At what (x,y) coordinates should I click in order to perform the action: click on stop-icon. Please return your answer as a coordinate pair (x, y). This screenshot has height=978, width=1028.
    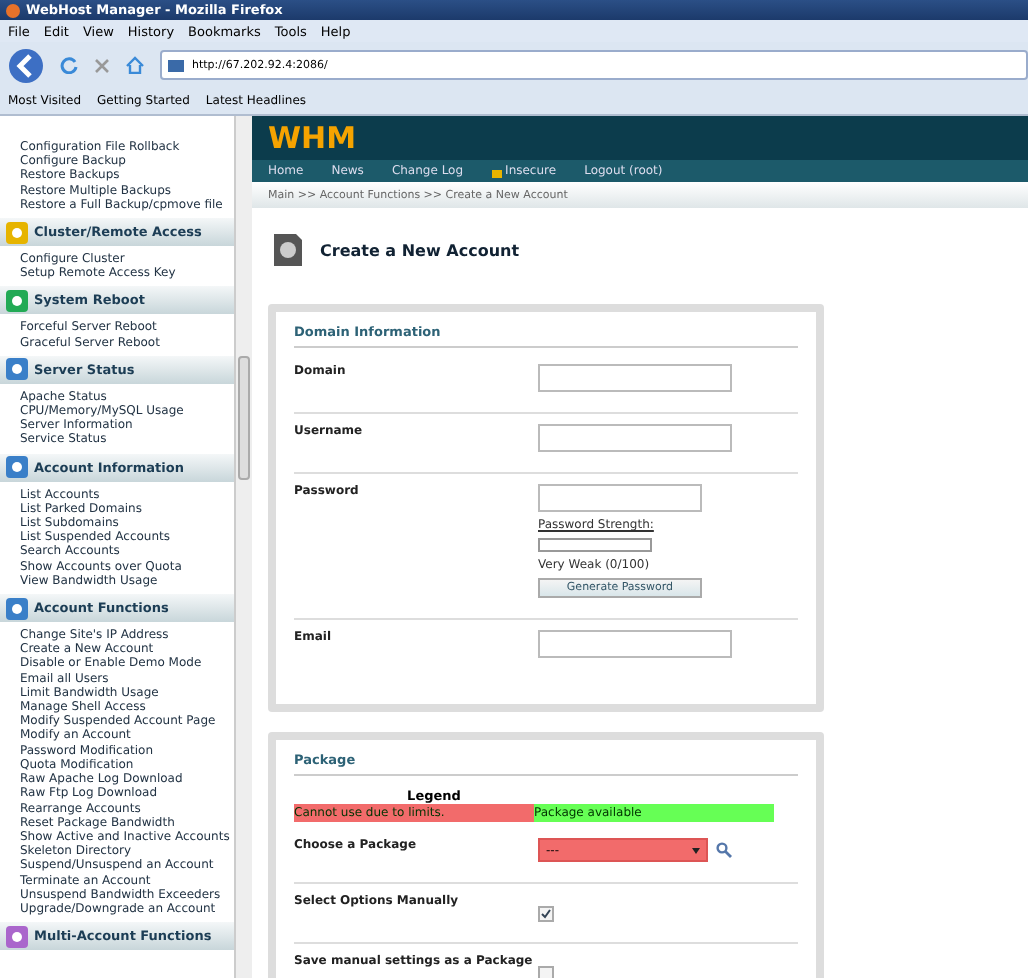
    Looking at the image, I should click on (102, 65).